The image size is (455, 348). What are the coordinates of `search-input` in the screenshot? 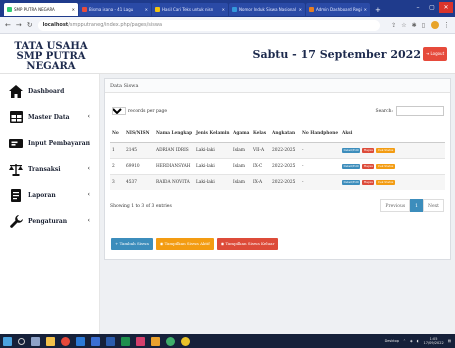 It's located at (420, 111).